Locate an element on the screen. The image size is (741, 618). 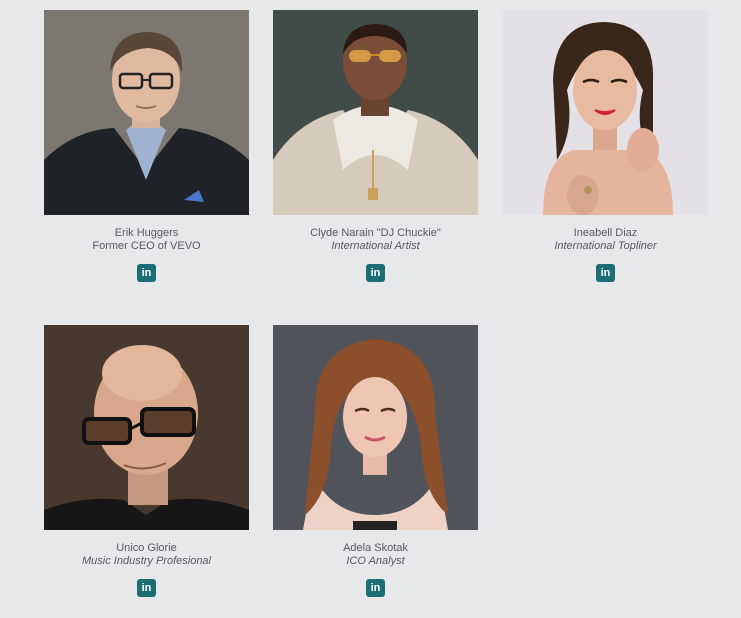
team-member-card: Erik Huggers Former CEO of VEVO in is located at coordinates (146, 146).